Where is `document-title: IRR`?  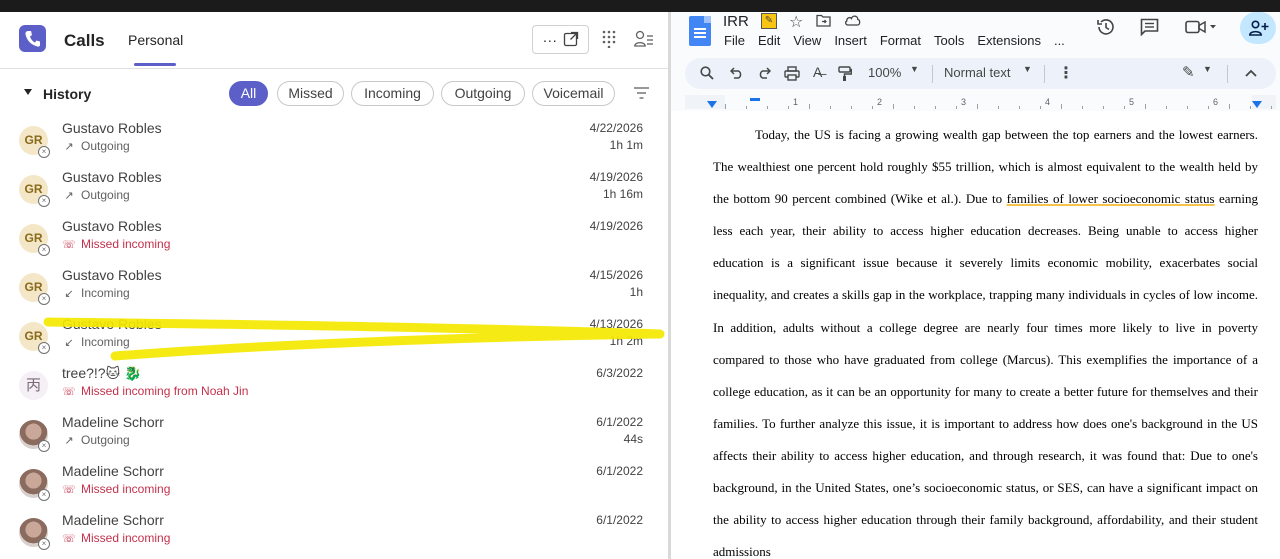 document-title: IRR is located at coordinates (736, 21).